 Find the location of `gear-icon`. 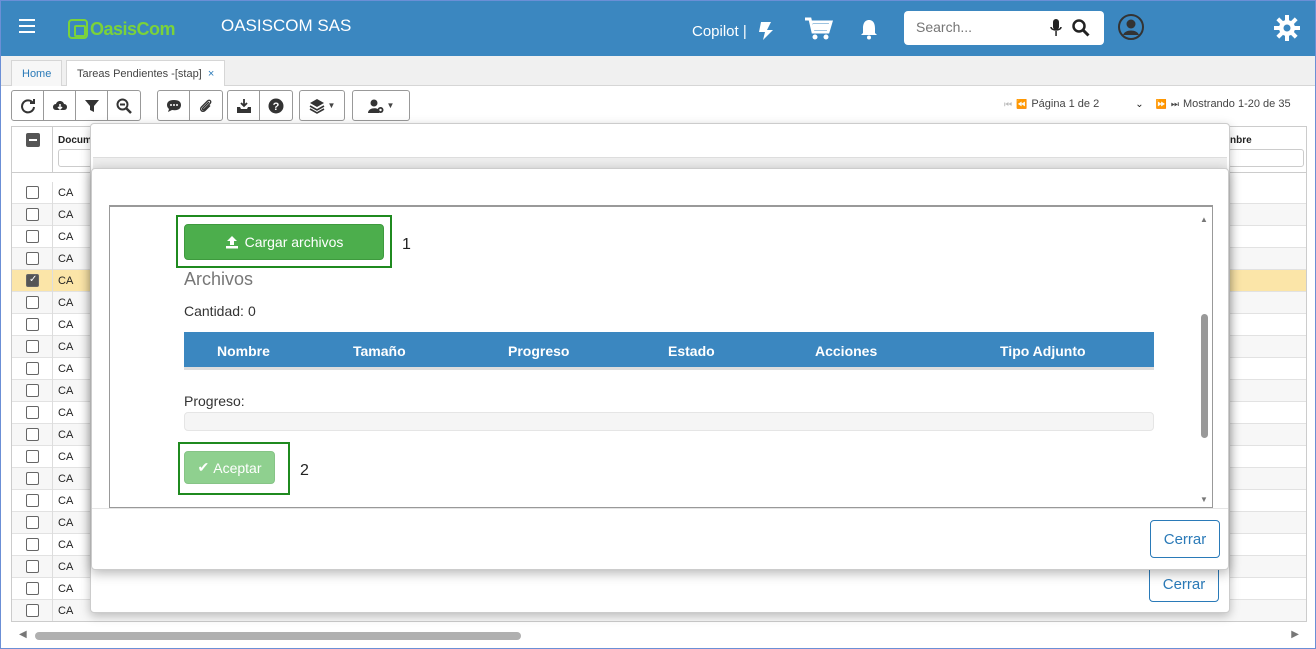

gear-icon is located at coordinates (1287, 28).